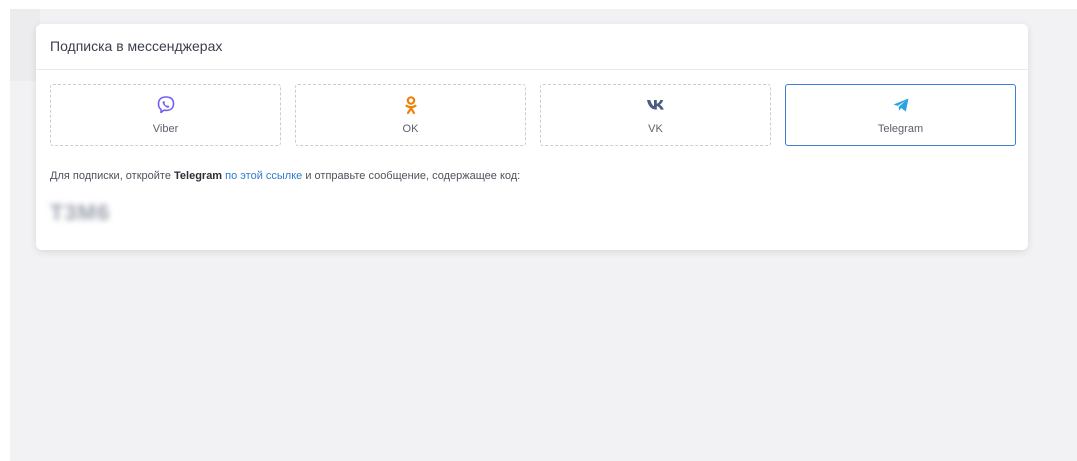  What do you see at coordinates (136, 46) in the screenshot?
I see `card-title: Подписка в мессенджерах` at bounding box center [136, 46].